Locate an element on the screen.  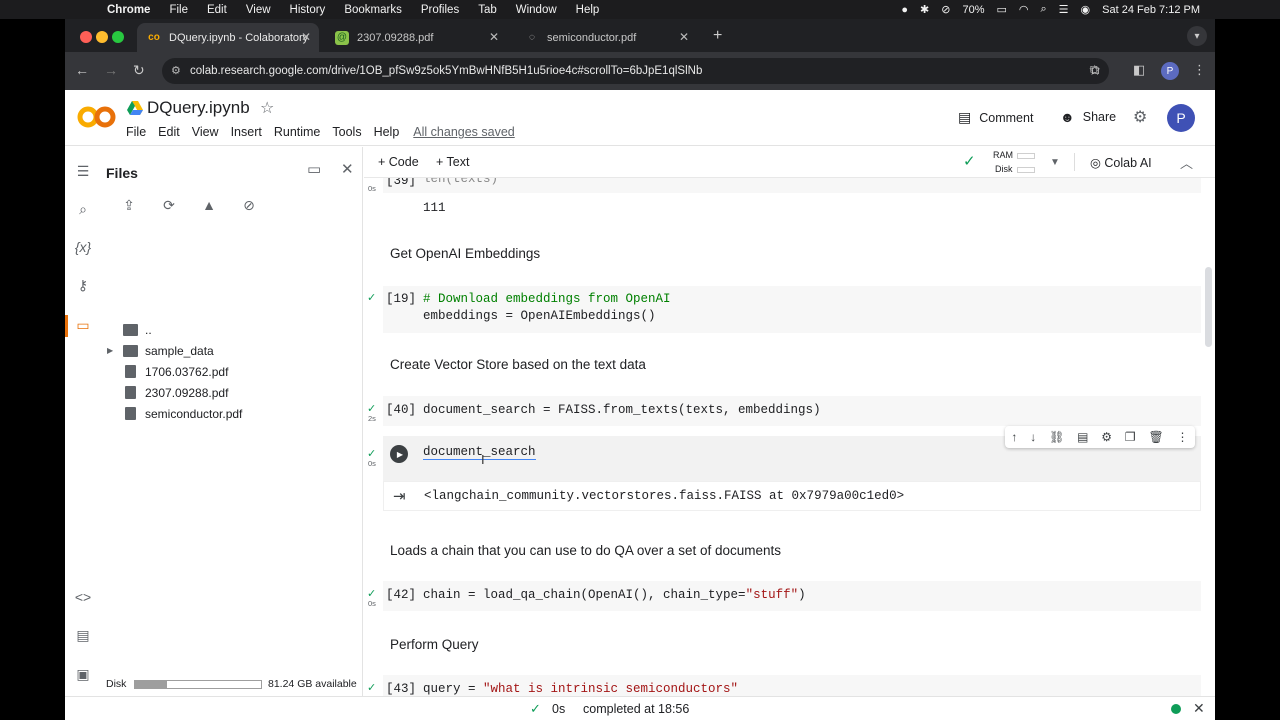
hide-files-icon: ⊘ is located at coordinates (249, 205).